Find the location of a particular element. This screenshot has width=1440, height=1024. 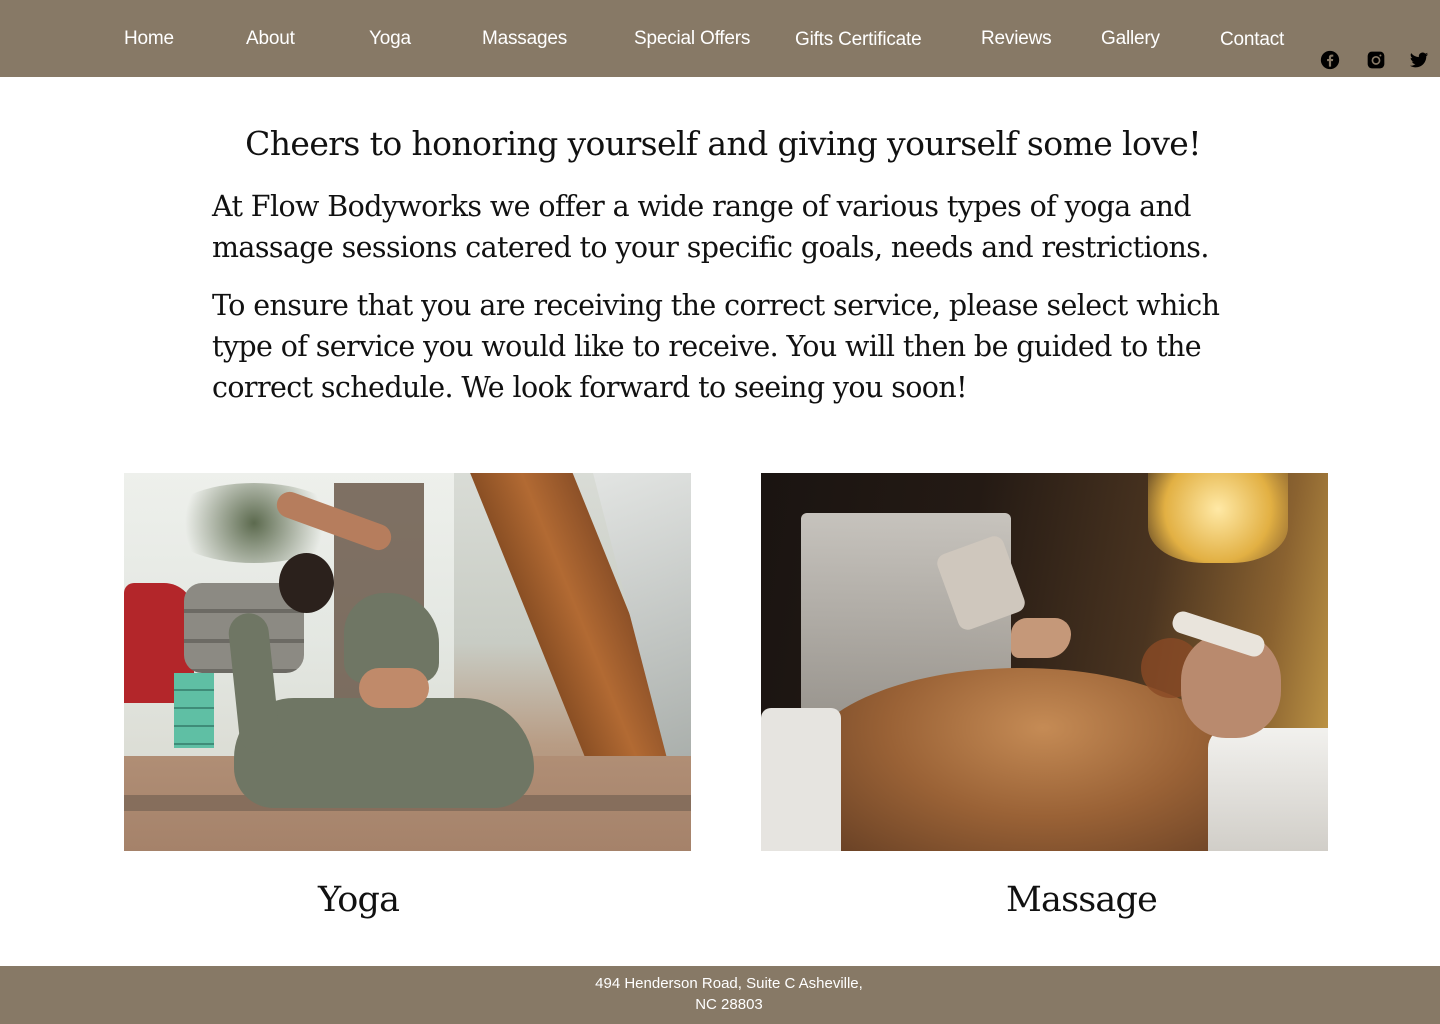

nav-link-special-offers: Special Offers is located at coordinates (692, 39).